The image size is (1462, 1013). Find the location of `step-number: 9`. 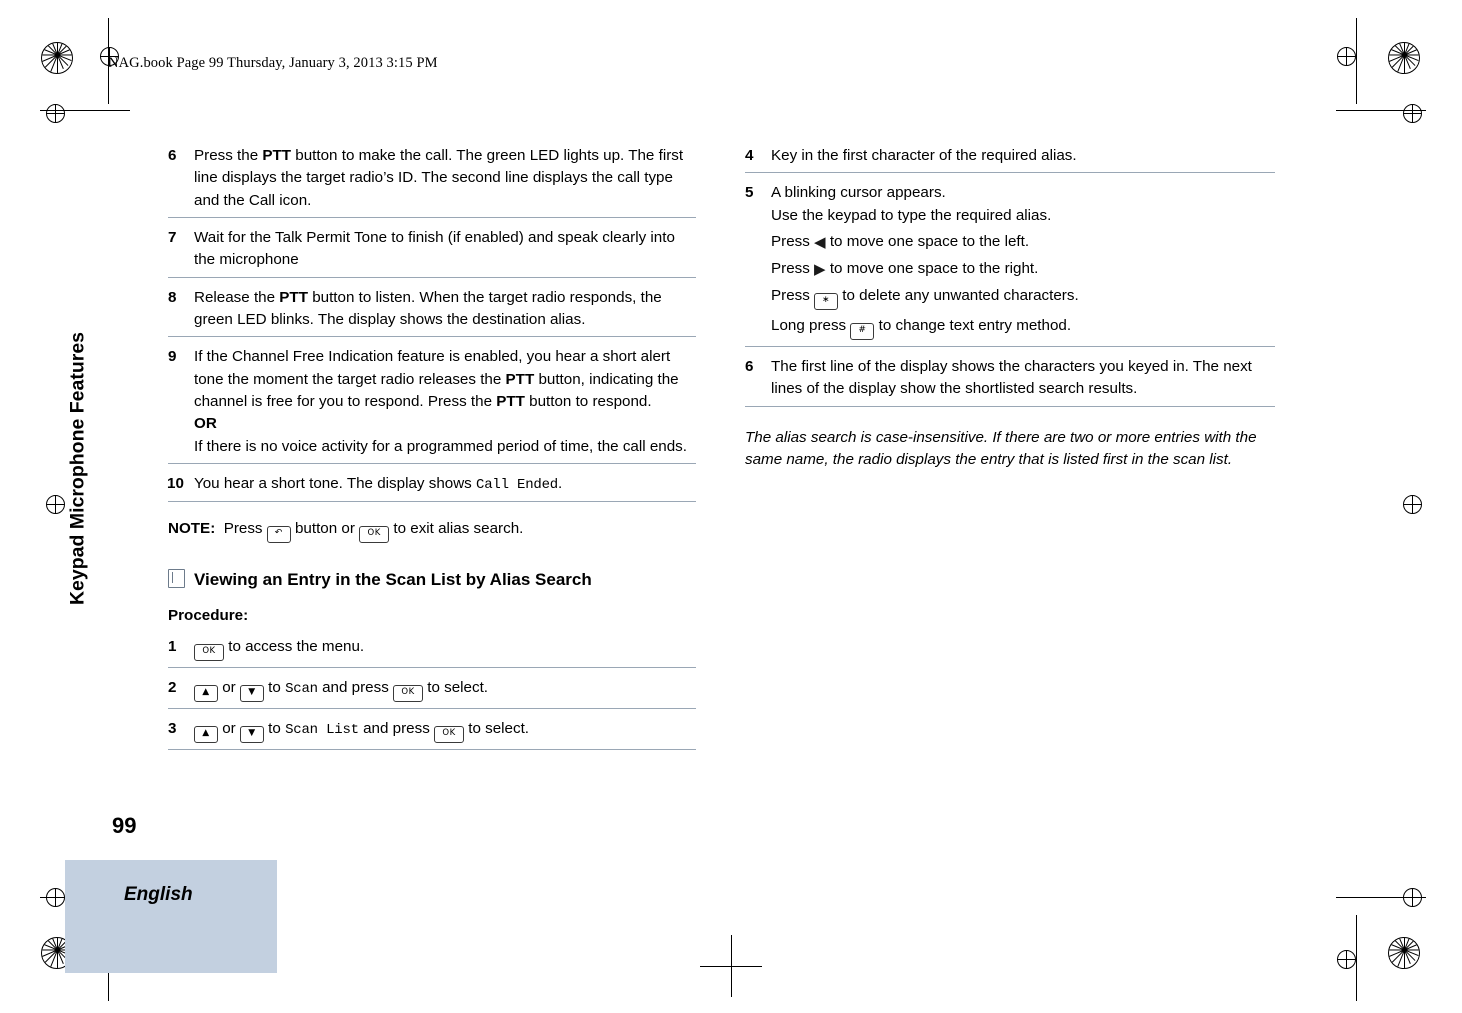

step-number: 9 is located at coordinates (172, 357).